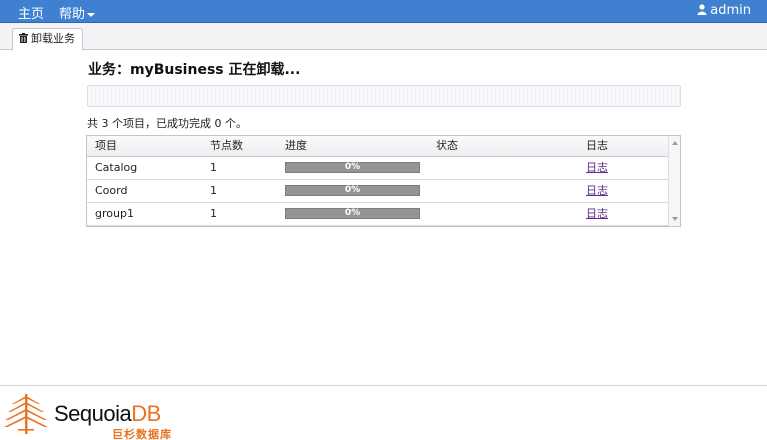 The width and height of the screenshot is (767, 440). What do you see at coordinates (674, 181) in the screenshot?
I see `table-scrollbar` at bounding box center [674, 181].